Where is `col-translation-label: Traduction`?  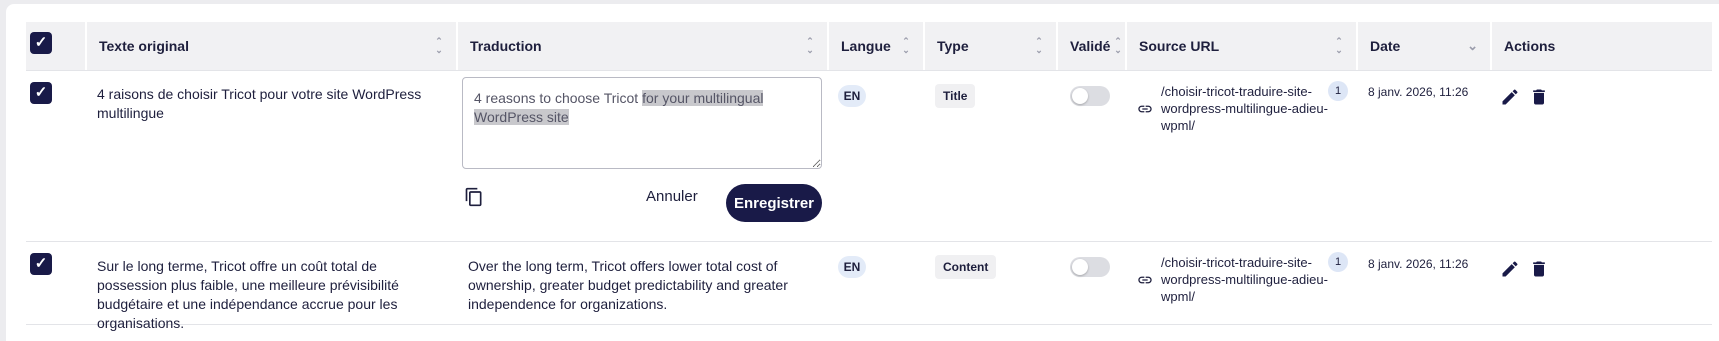 col-translation-label: Traduction is located at coordinates (506, 46).